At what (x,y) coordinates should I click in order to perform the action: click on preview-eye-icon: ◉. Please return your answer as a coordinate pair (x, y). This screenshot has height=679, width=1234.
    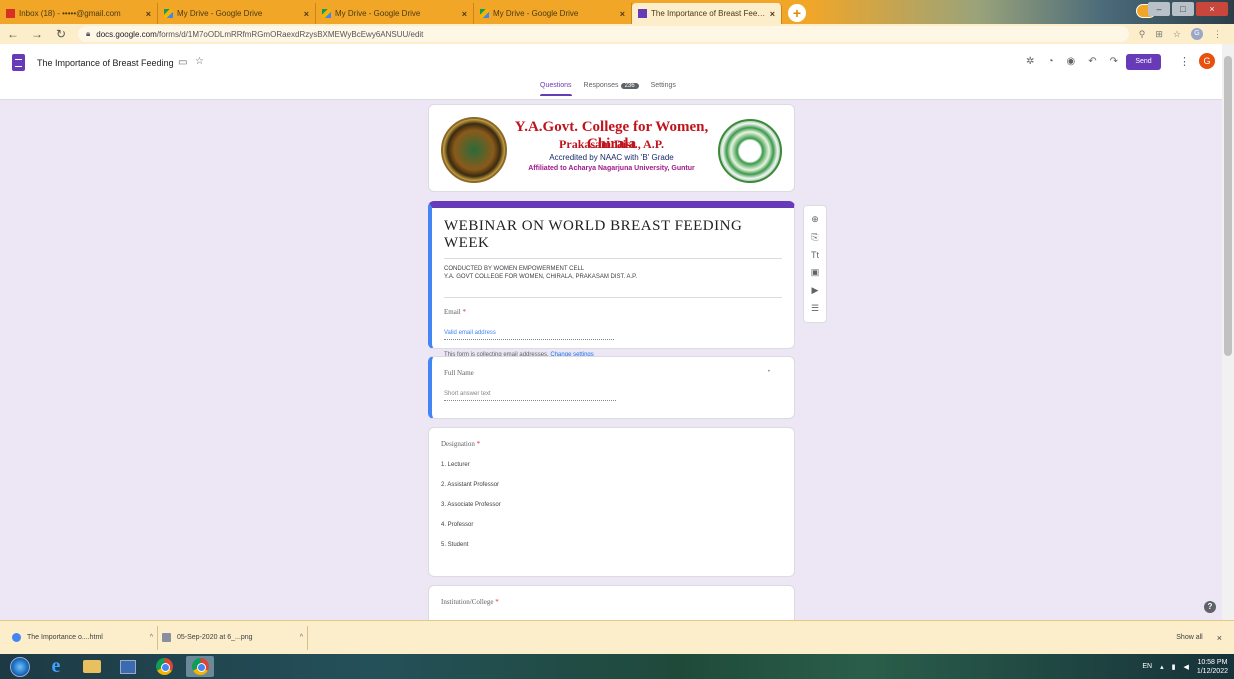
    Looking at the image, I should click on (1070, 61).